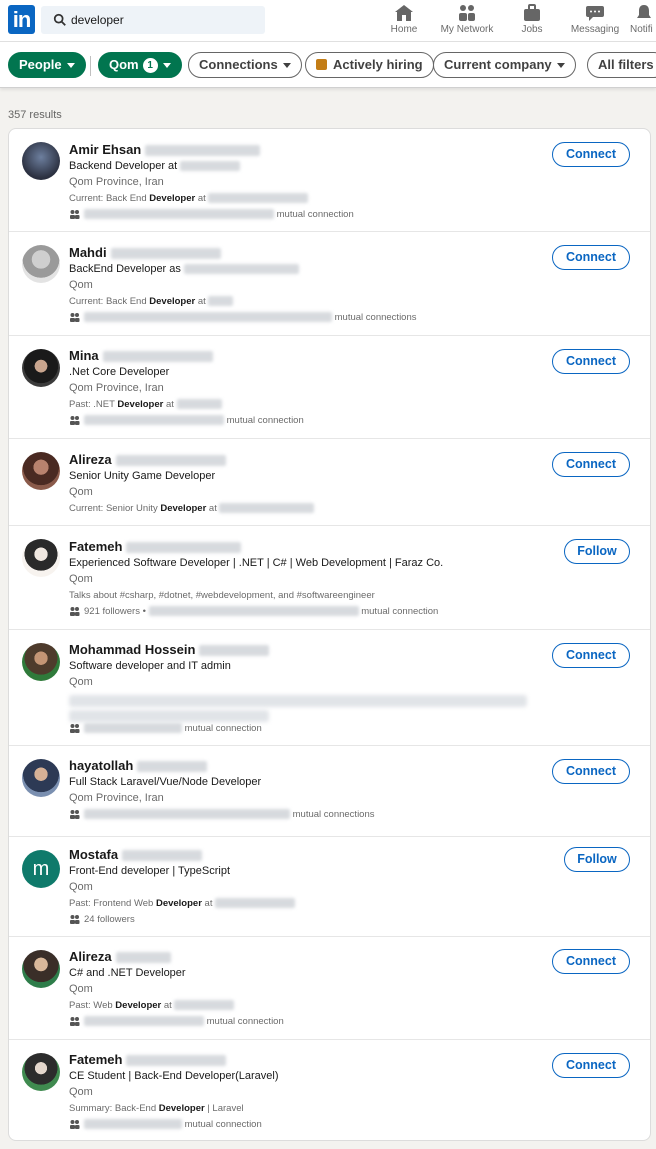 The height and width of the screenshot is (1149, 656). I want to click on filter-people: People, so click(47, 65).